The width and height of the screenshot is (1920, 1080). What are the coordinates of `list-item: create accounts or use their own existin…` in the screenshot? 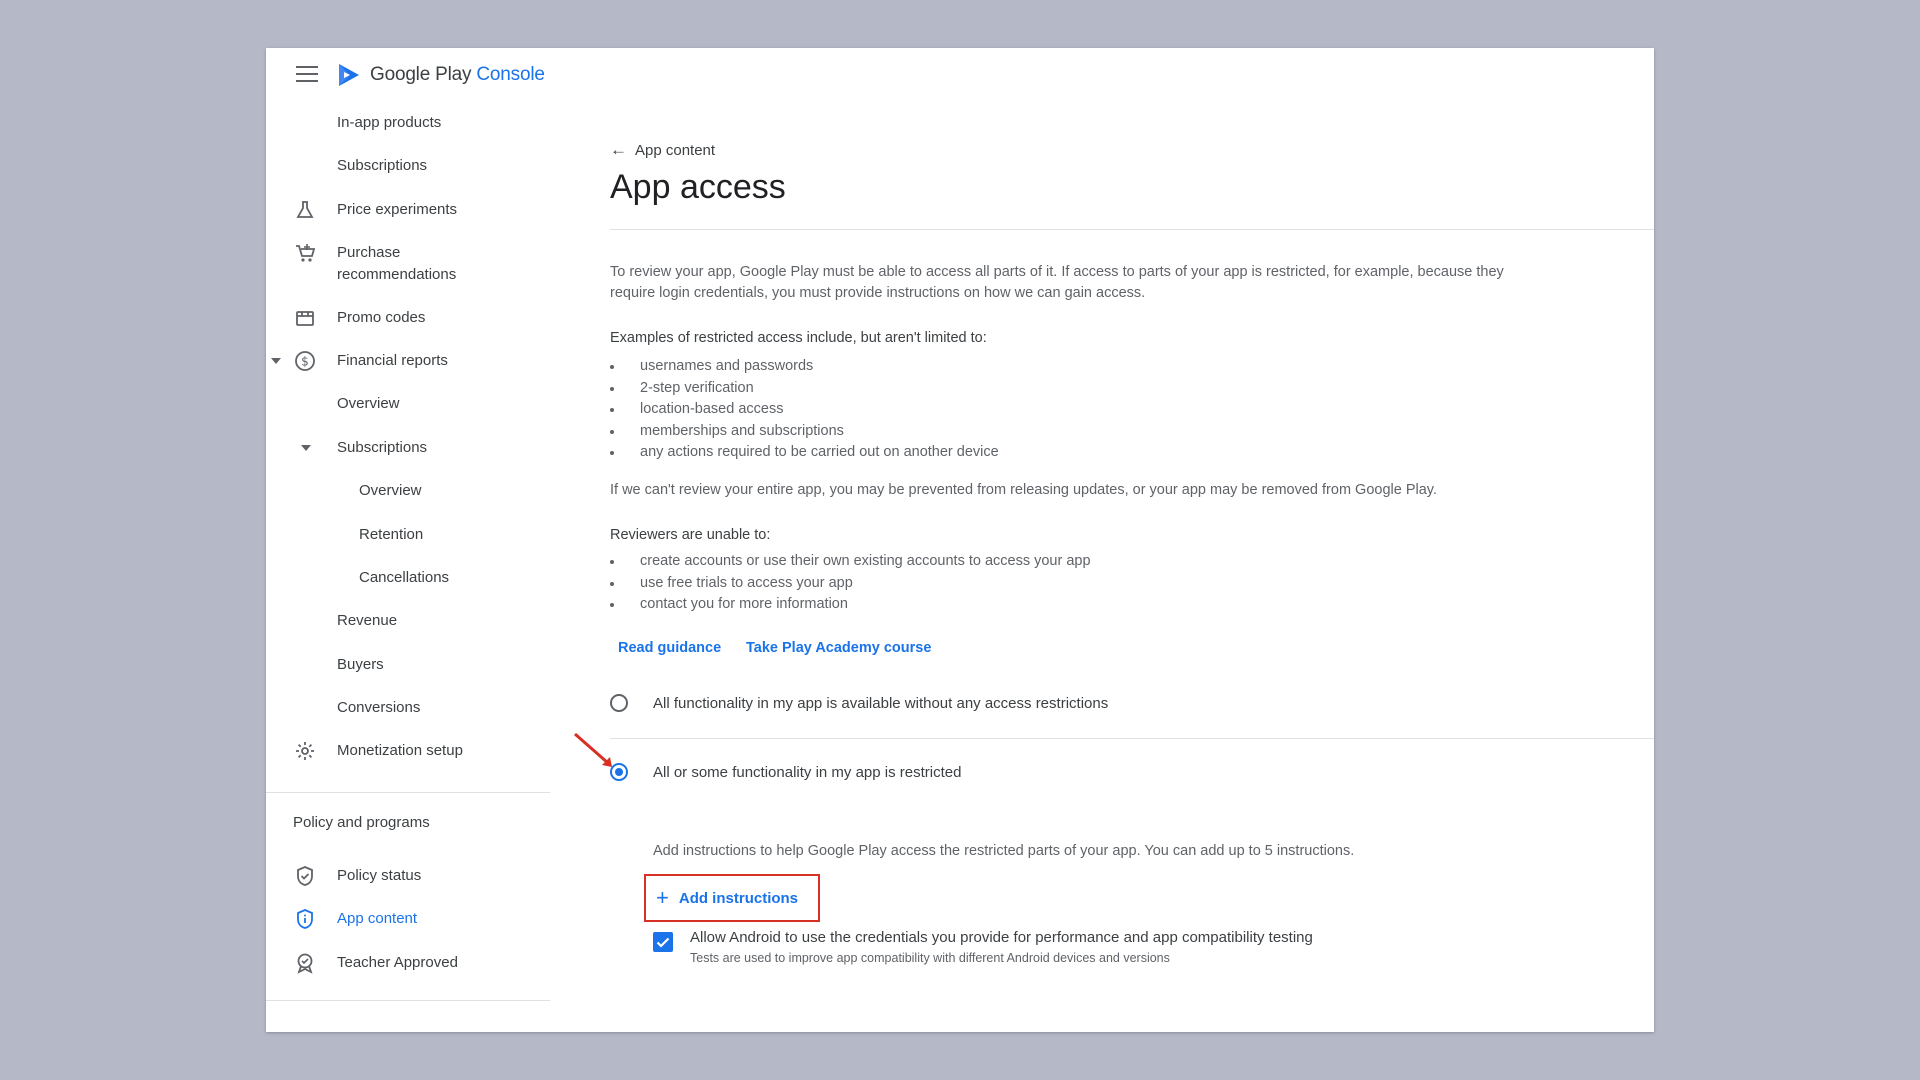 It's located at (850, 562).